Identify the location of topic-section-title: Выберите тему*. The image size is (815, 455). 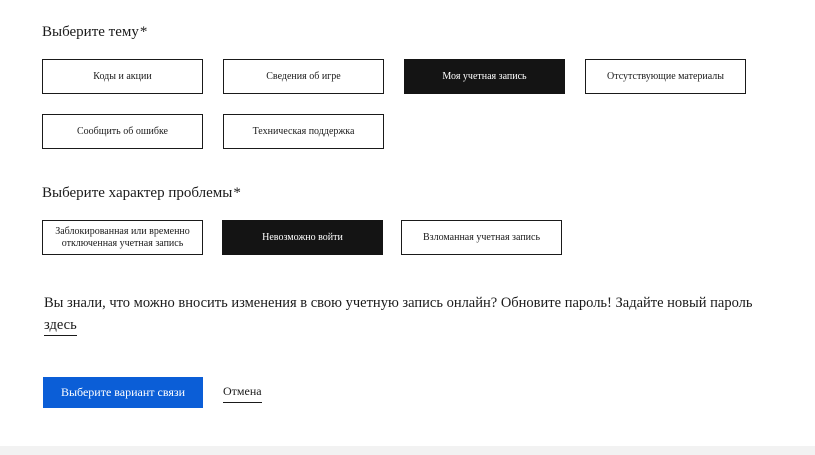
(94, 32).